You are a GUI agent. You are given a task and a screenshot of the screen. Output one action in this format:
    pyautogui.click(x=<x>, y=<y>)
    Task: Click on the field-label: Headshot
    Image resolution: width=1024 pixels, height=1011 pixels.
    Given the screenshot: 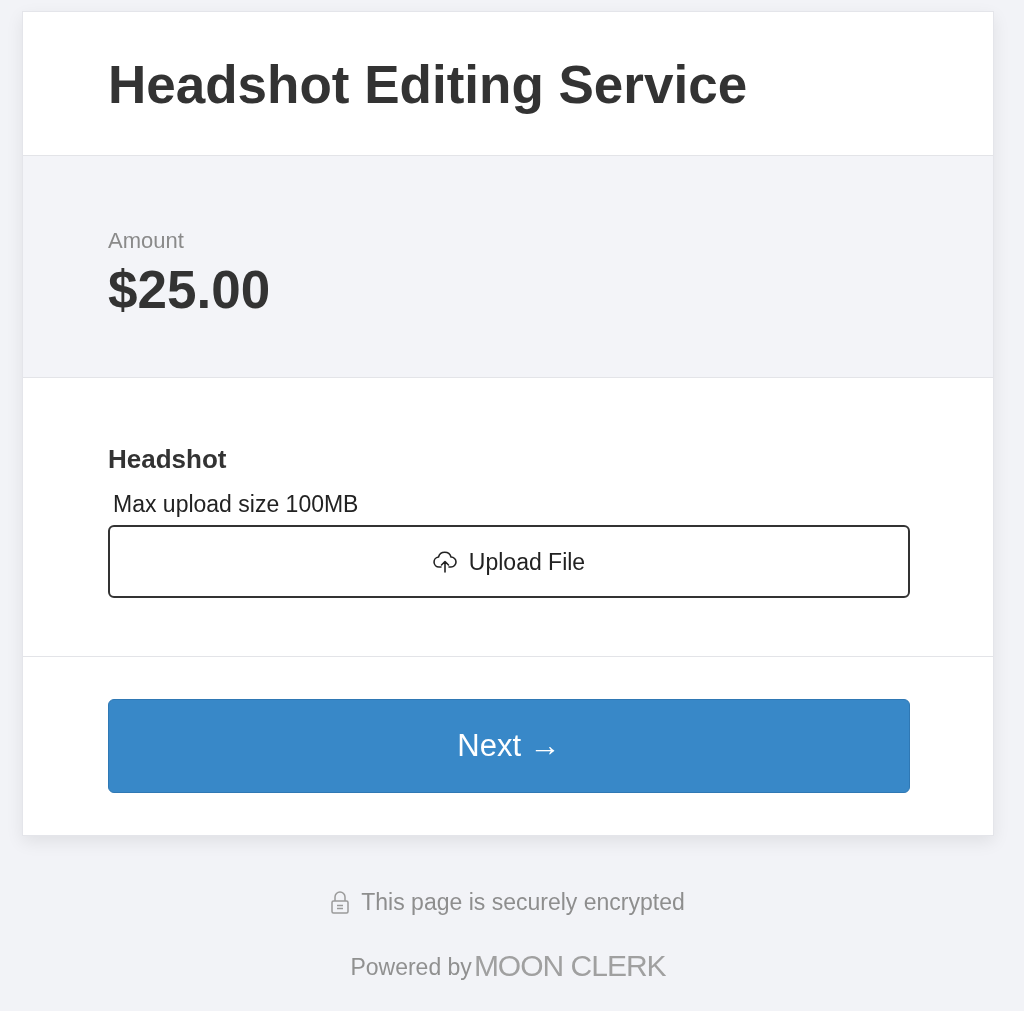 What is the action you would take?
    pyautogui.click(x=167, y=459)
    